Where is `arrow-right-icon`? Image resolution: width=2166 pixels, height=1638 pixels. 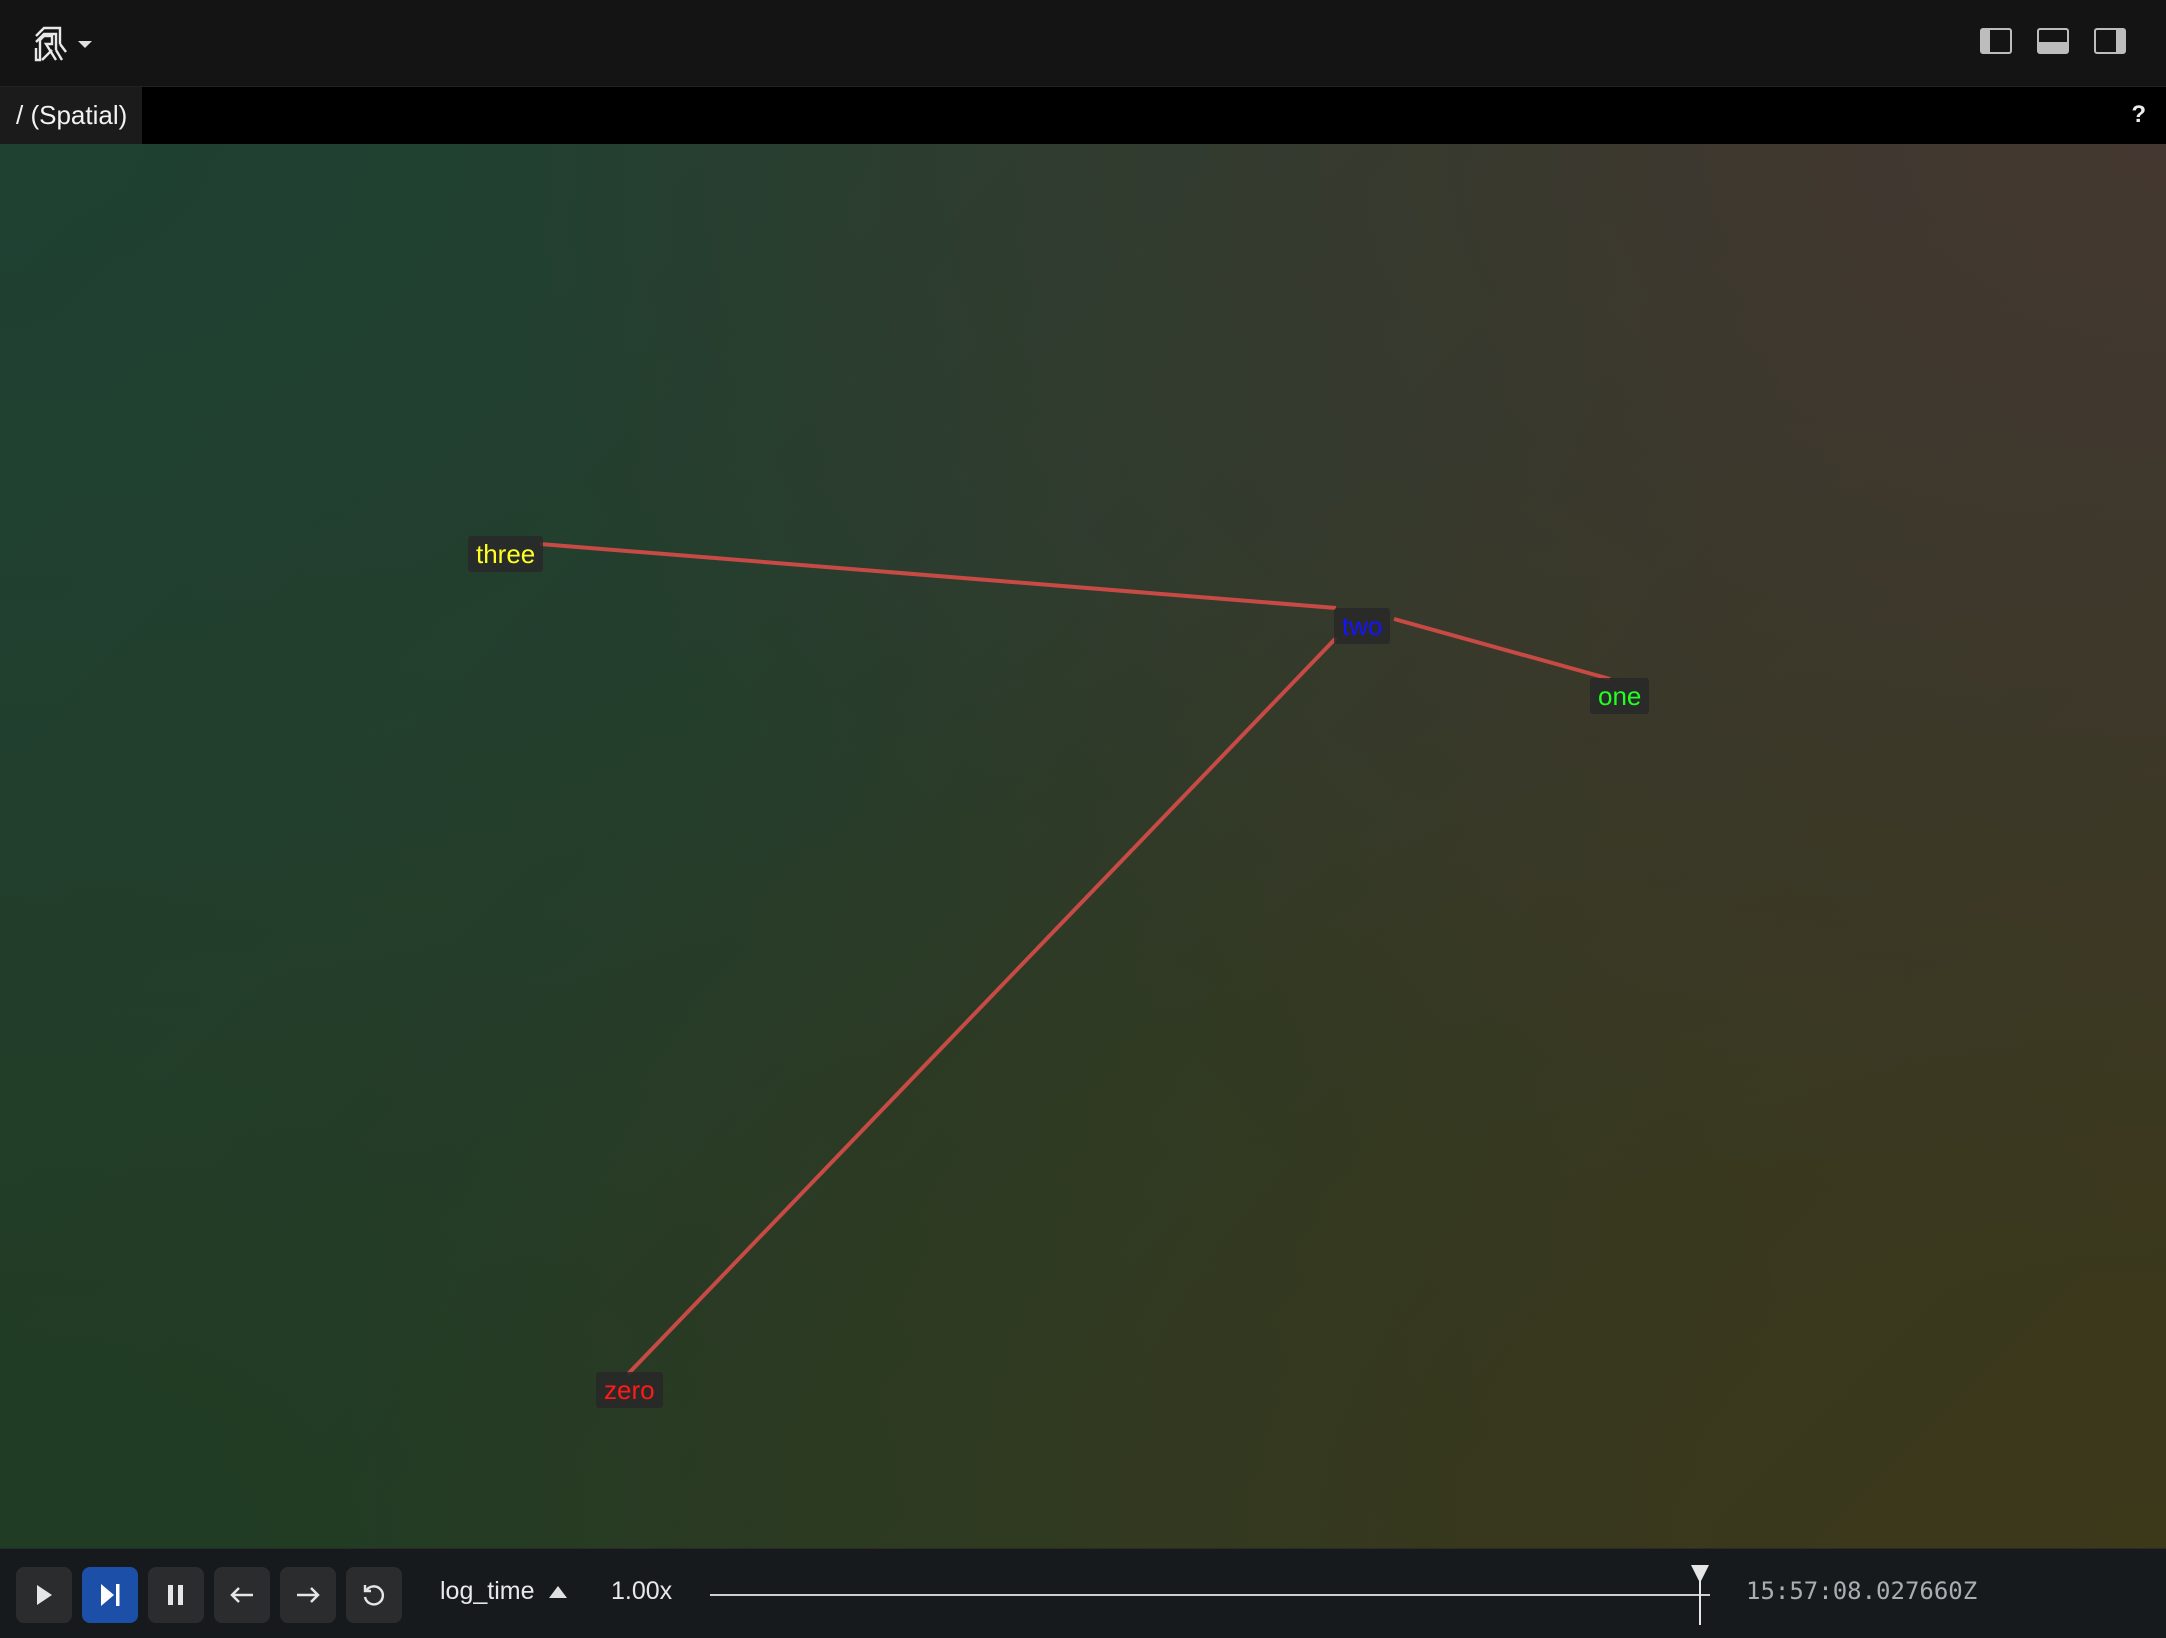 arrow-right-icon is located at coordinates (308, 1595).